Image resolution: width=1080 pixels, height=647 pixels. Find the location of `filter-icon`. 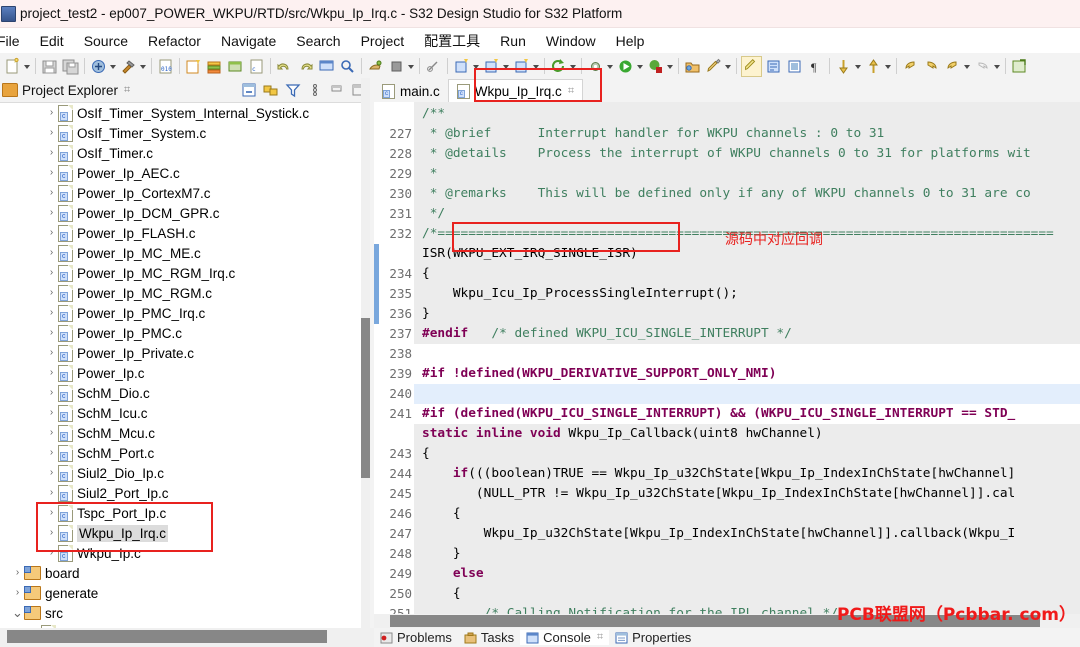

filter-icon is located at coordinates (293, 90).